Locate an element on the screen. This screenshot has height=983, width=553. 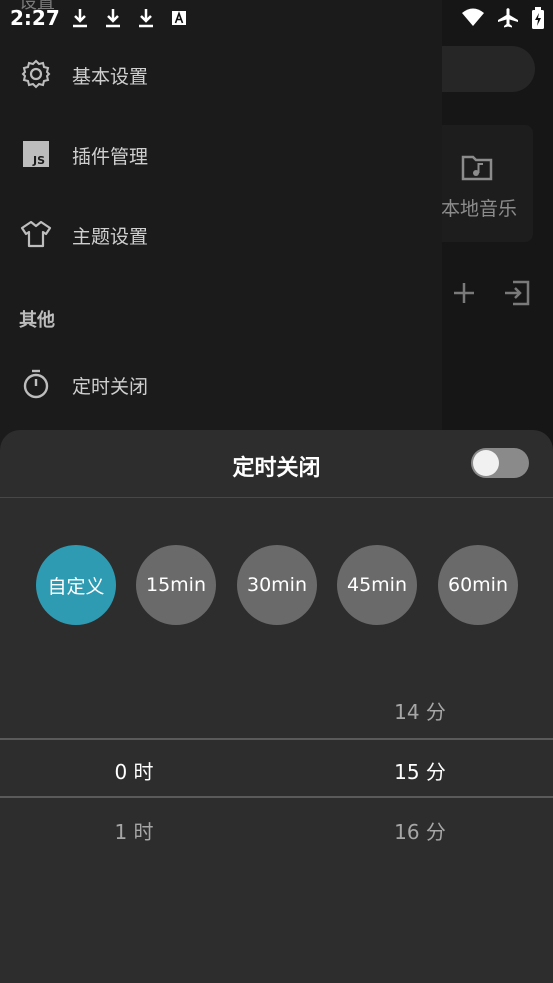
minute-current: 15 分 is located at coordinates (420, 770).